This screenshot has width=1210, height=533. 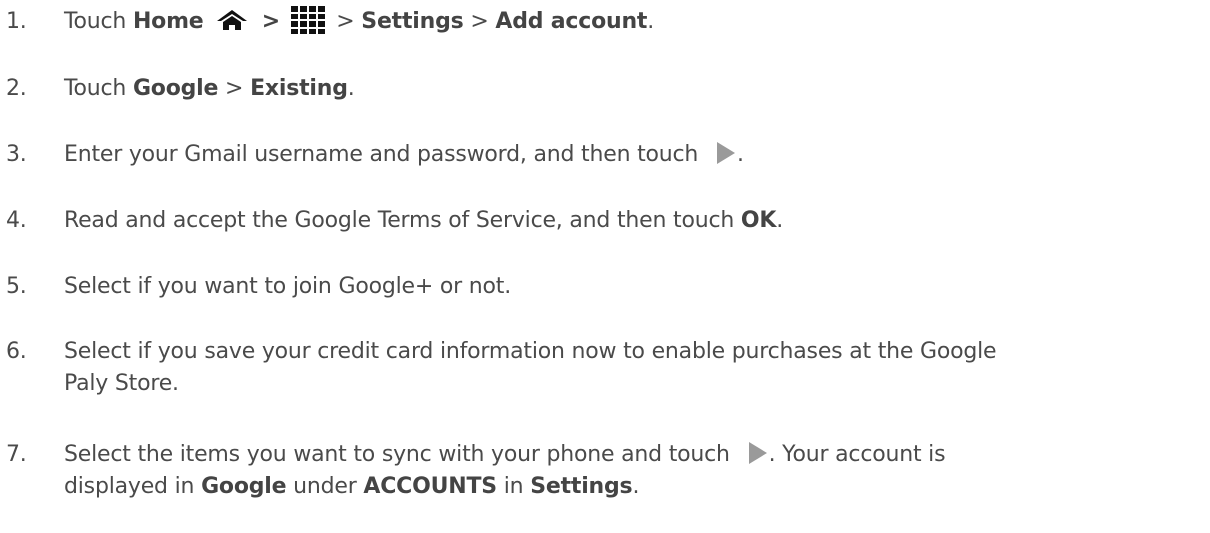 I want to click on home-icon, so click(x=232, y=20).